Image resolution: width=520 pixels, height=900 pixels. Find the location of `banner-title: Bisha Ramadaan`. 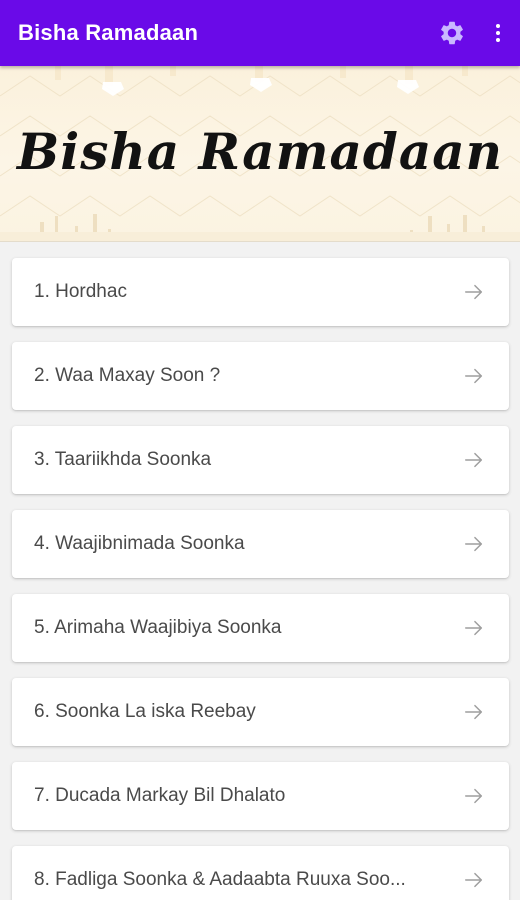

banner-title: Bisha Ramadaan is located at coordinates (260, 151).